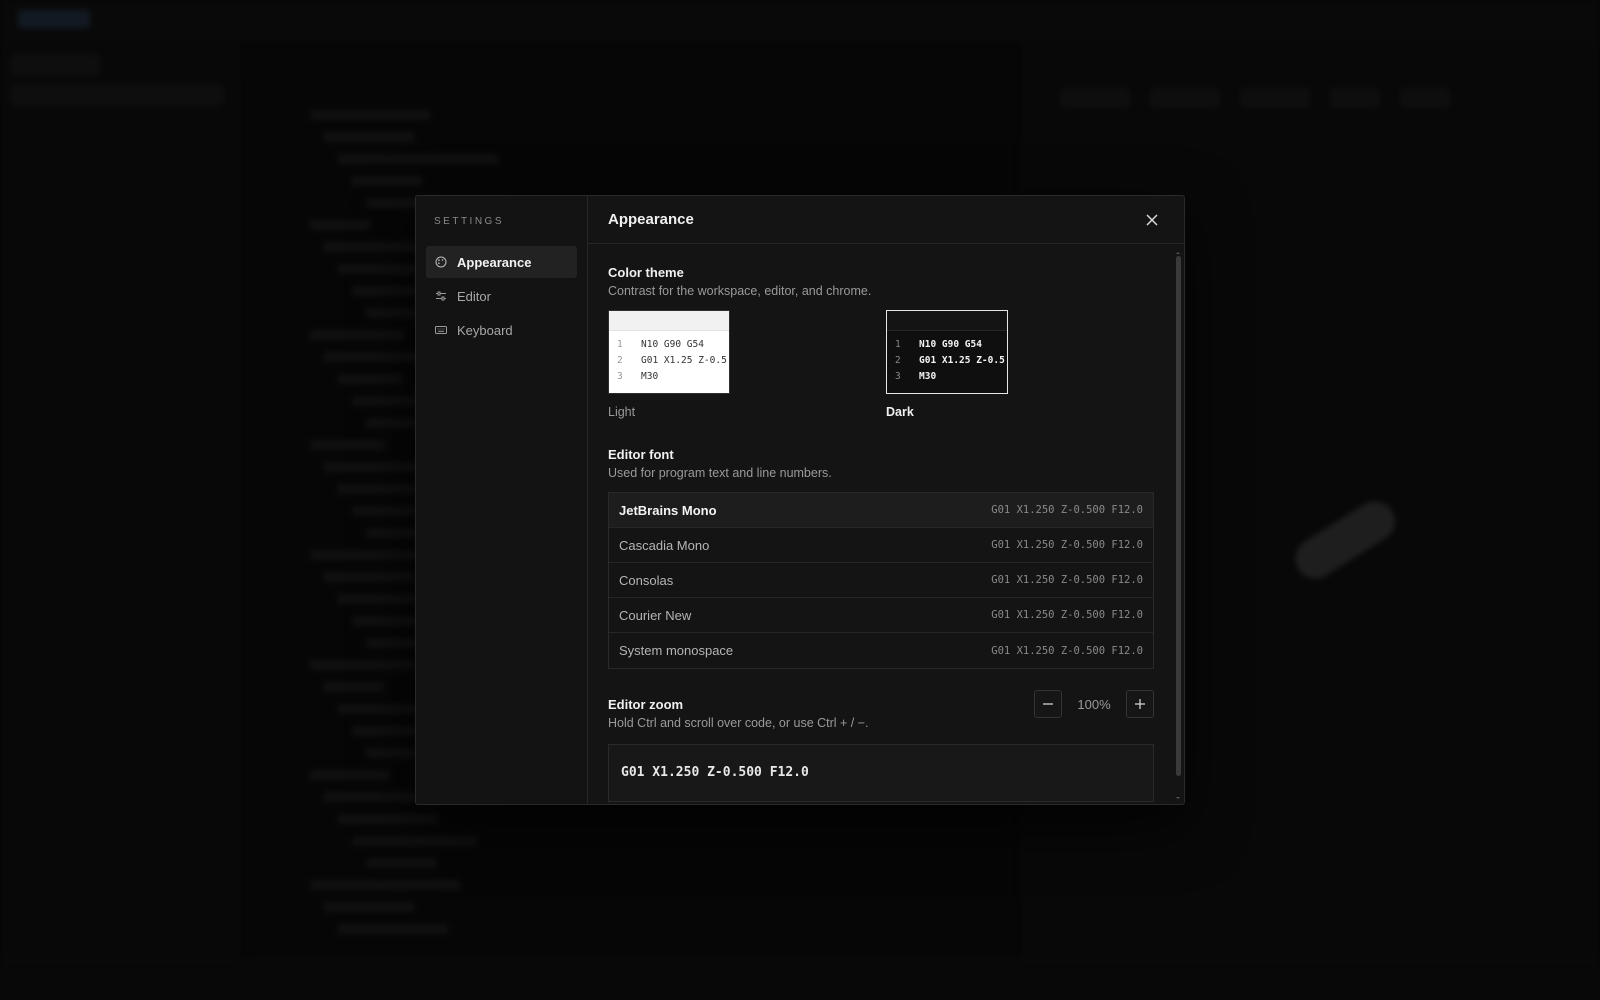 This screenshot has height=1000, width=1600. Describe the element at coordinates (646, 272) in the screenshot. I see `section-title: Color theme` at that location.